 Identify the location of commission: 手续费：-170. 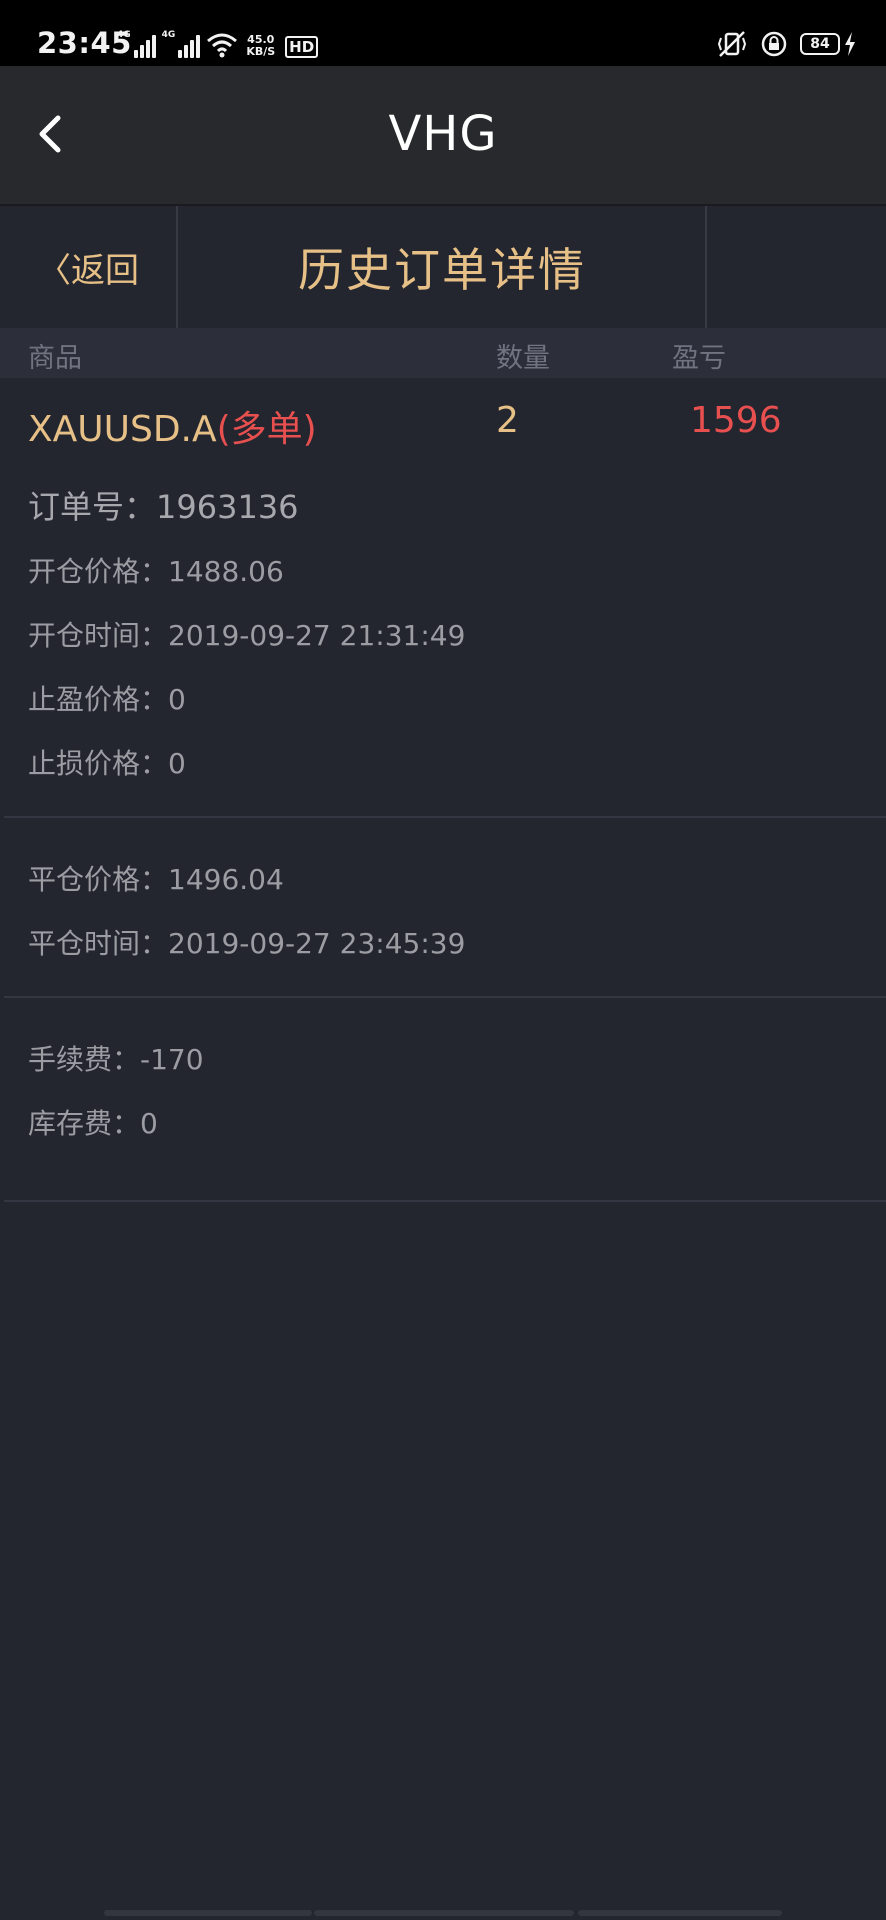
(116, 1058).